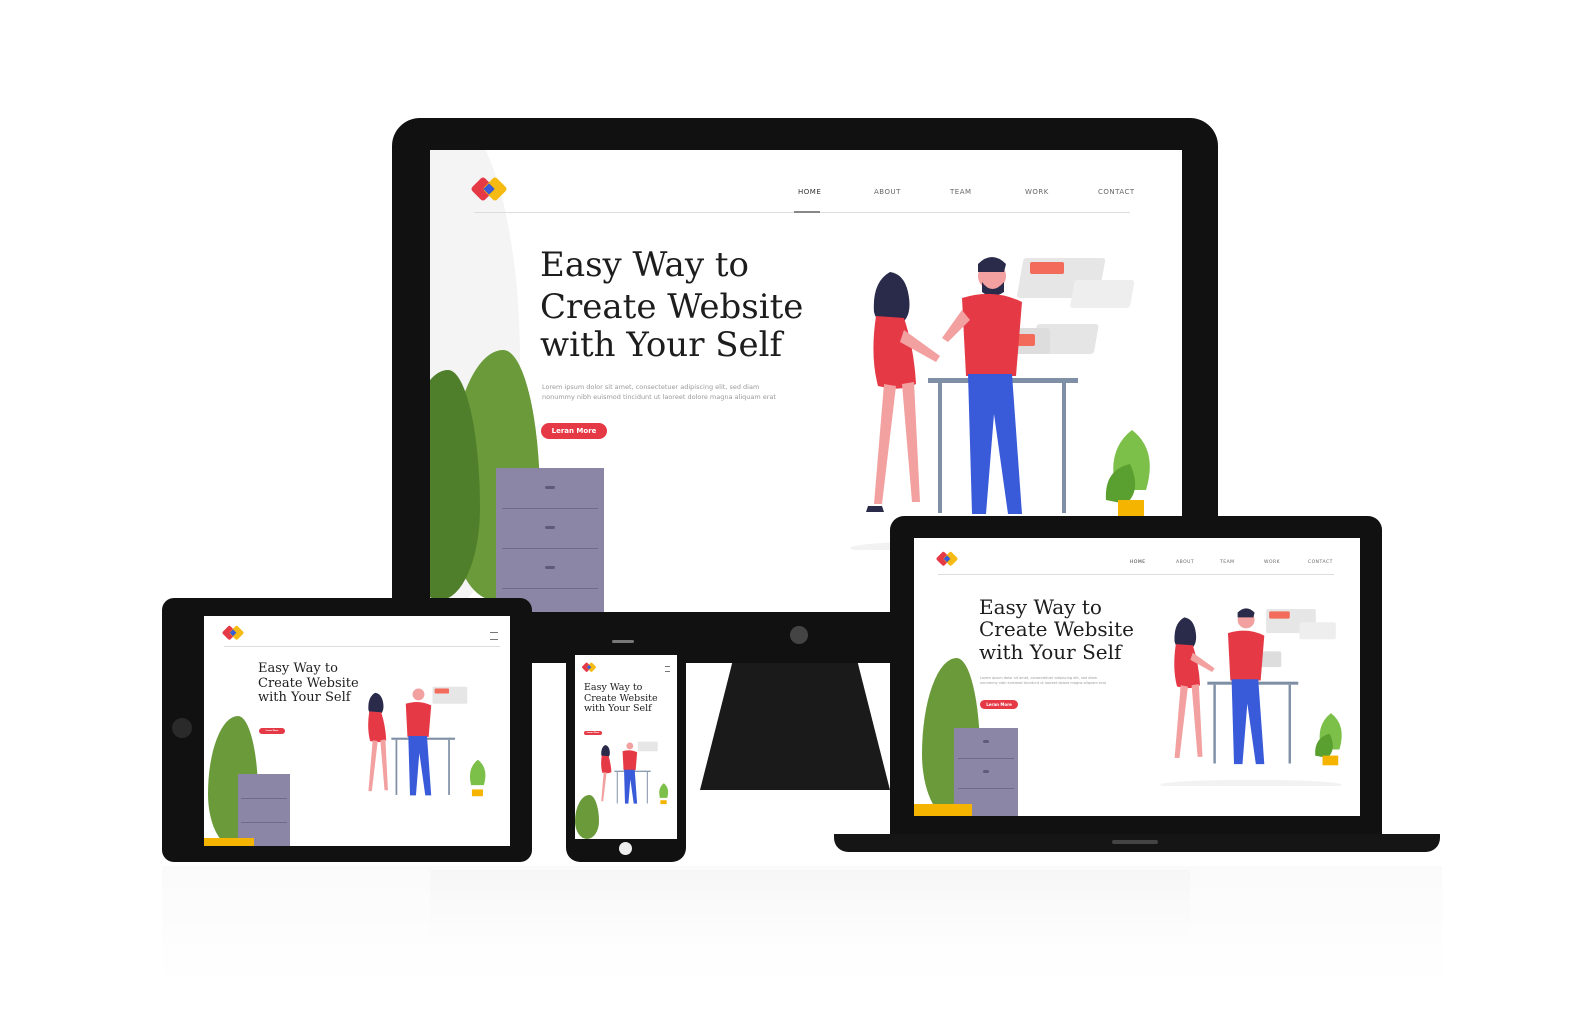 The width and height of the screenshot is (1588, 1020). I want to click on nav-active-underline, so click(807, 212).